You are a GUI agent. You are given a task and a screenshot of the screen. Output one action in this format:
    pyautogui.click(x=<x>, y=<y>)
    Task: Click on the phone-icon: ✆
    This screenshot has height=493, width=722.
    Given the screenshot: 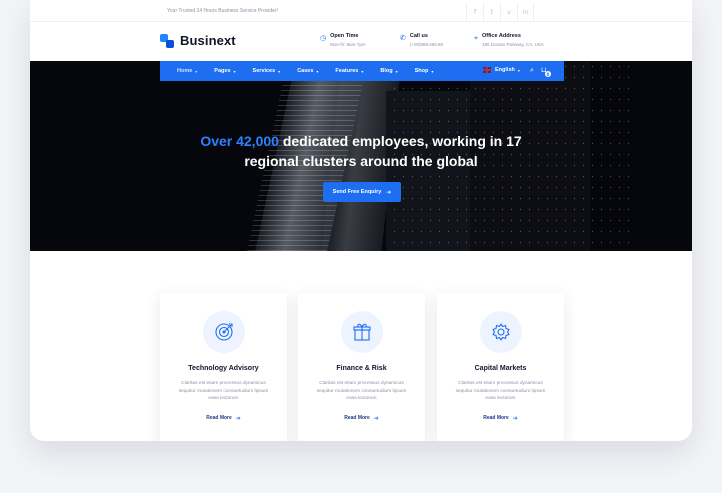 What is the action you would take?
    pyautogui.click(x=403, y=38)
    